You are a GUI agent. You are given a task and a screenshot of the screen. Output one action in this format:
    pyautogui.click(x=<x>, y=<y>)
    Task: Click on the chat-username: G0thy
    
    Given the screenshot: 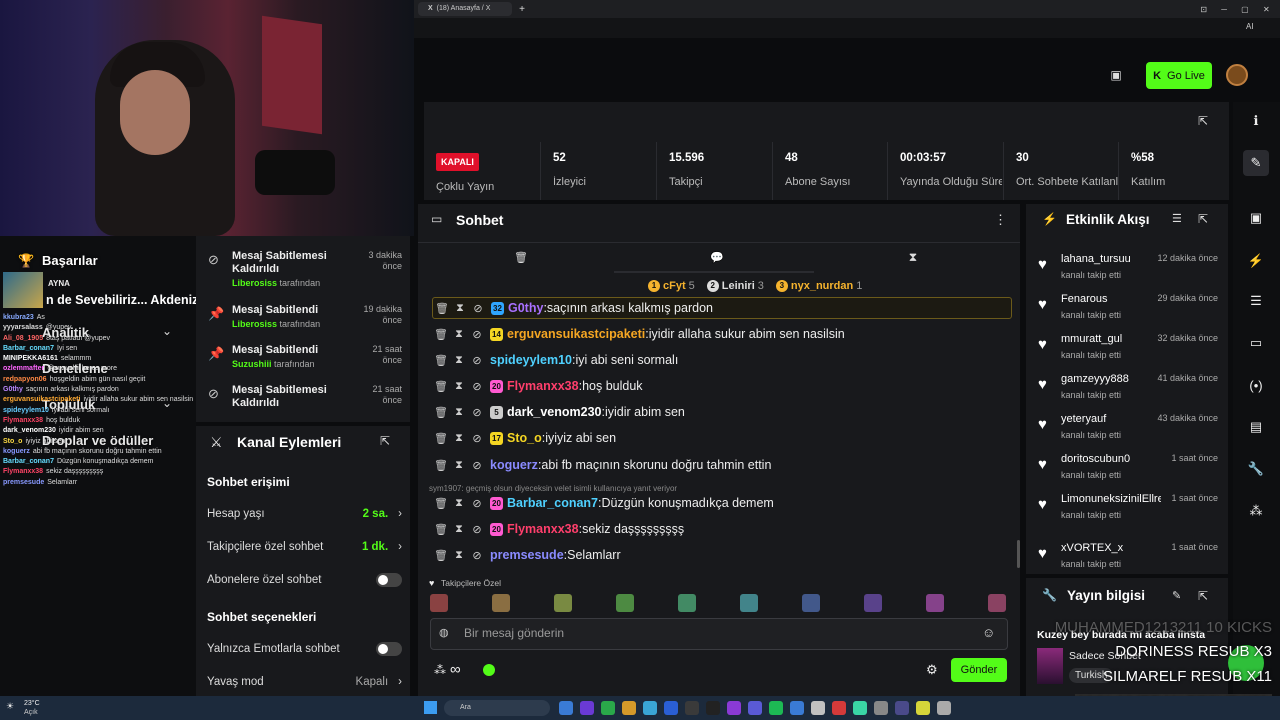 What is the action you would take?
    pyautogui.click(x=525, y=308)
    